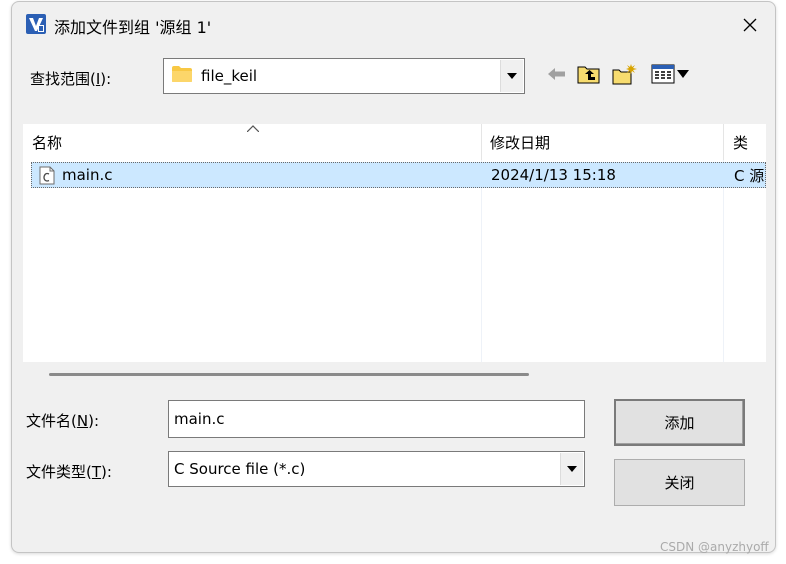 The image size is (786, 564). What do you see at coordinates (679, 482) in the screenshot?
I see `close-button: 关闭` at bounding box center [679, 482].